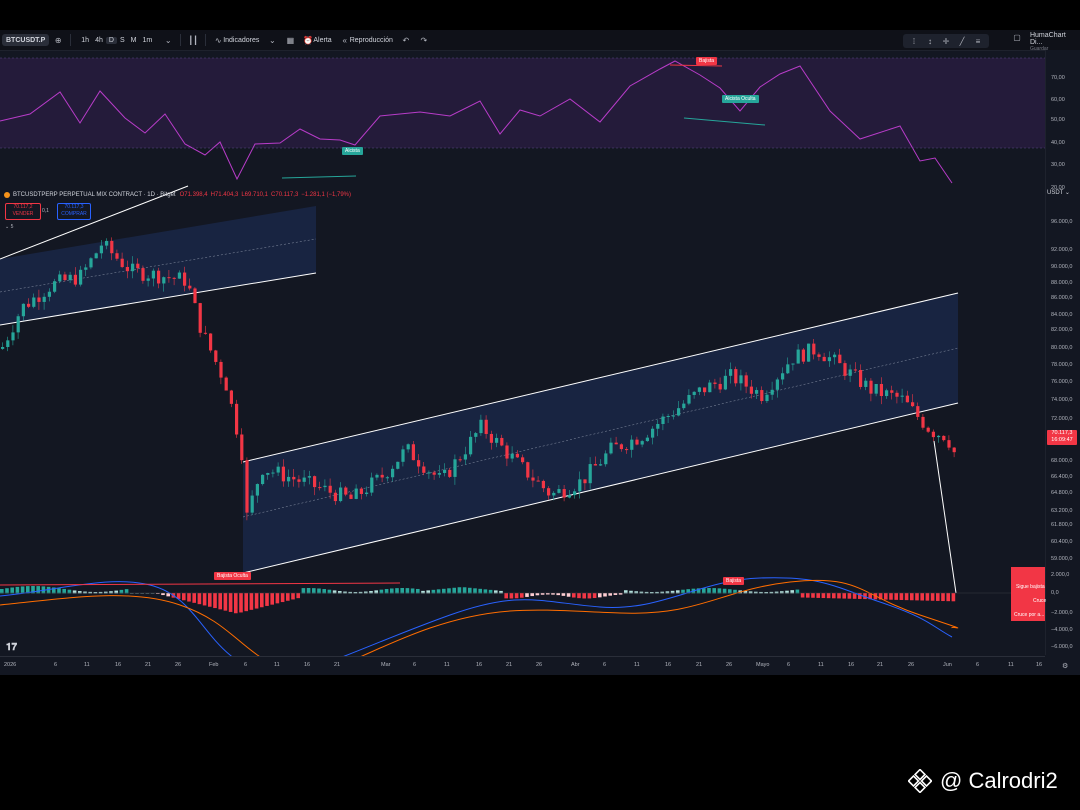 This screenshot has width=1080, height=810. I want to click on legend-low: L69.710,1, so click(255, 195).